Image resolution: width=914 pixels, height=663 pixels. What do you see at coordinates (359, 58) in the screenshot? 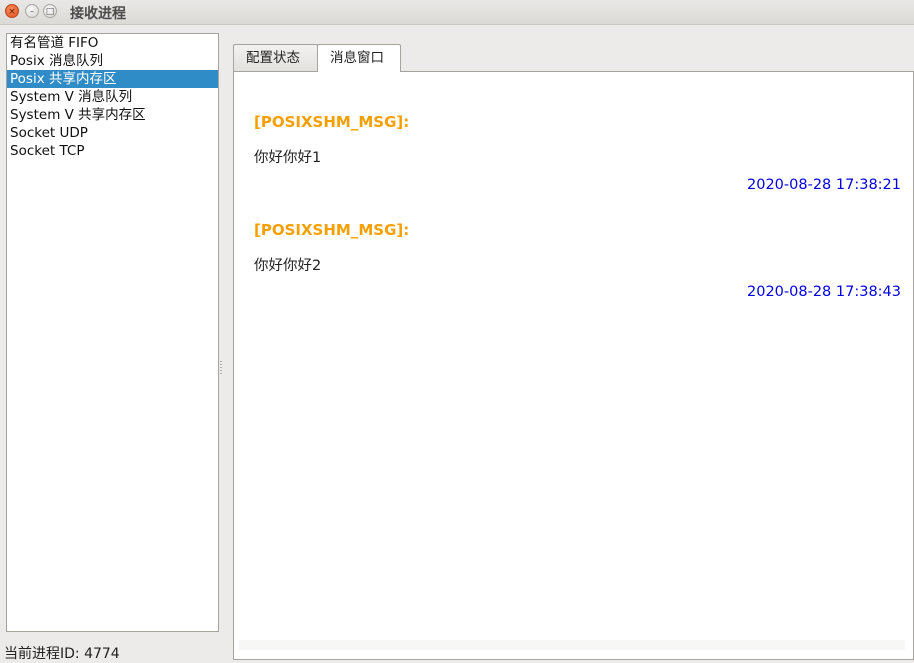
I see `tab-message-window: 消息窗口` at bounding box center [359, 58].